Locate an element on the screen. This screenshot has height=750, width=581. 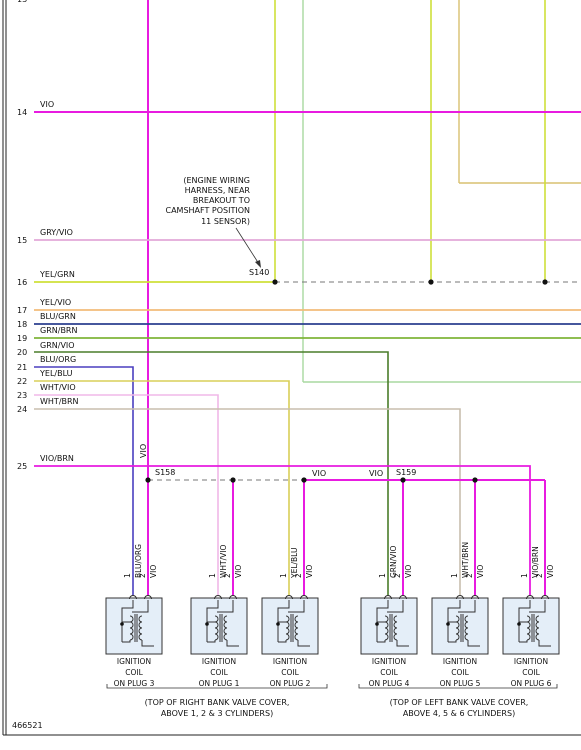
wire-label: YEL/BLU is located at coordinates (56, 373).